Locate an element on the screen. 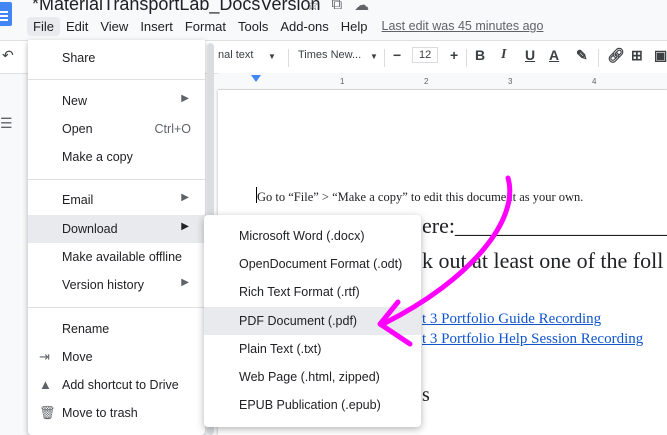  menu-addons: Add-ons is located at coordinates (304, 26).